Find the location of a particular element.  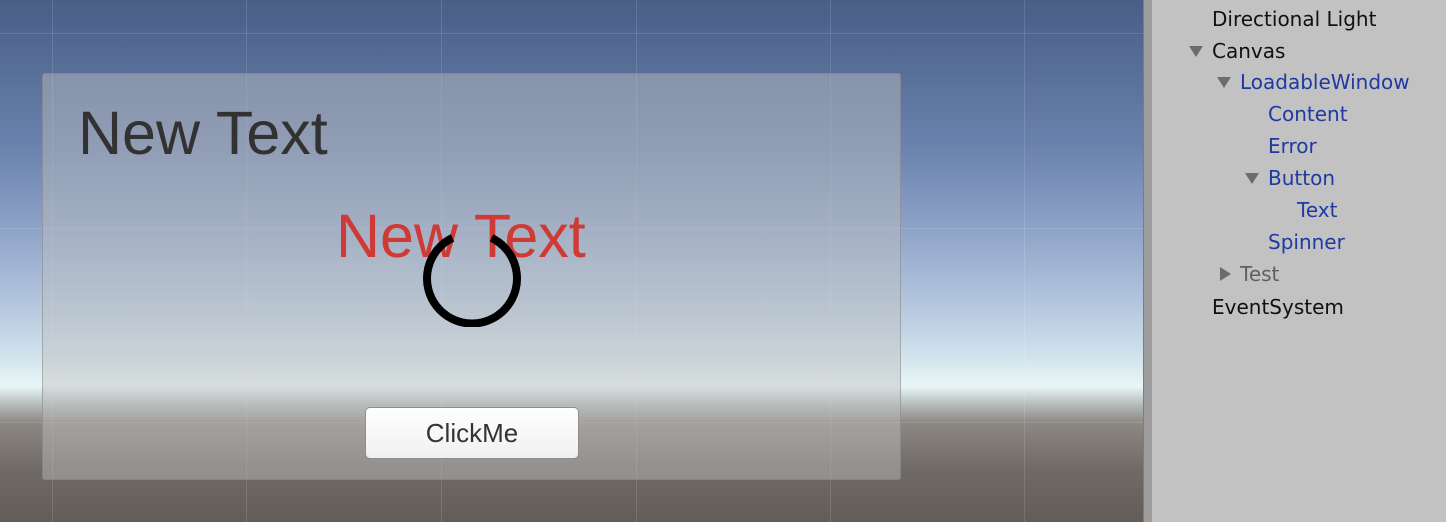

hierarchy-item-label: Error is located at coordinates (1292, 146).